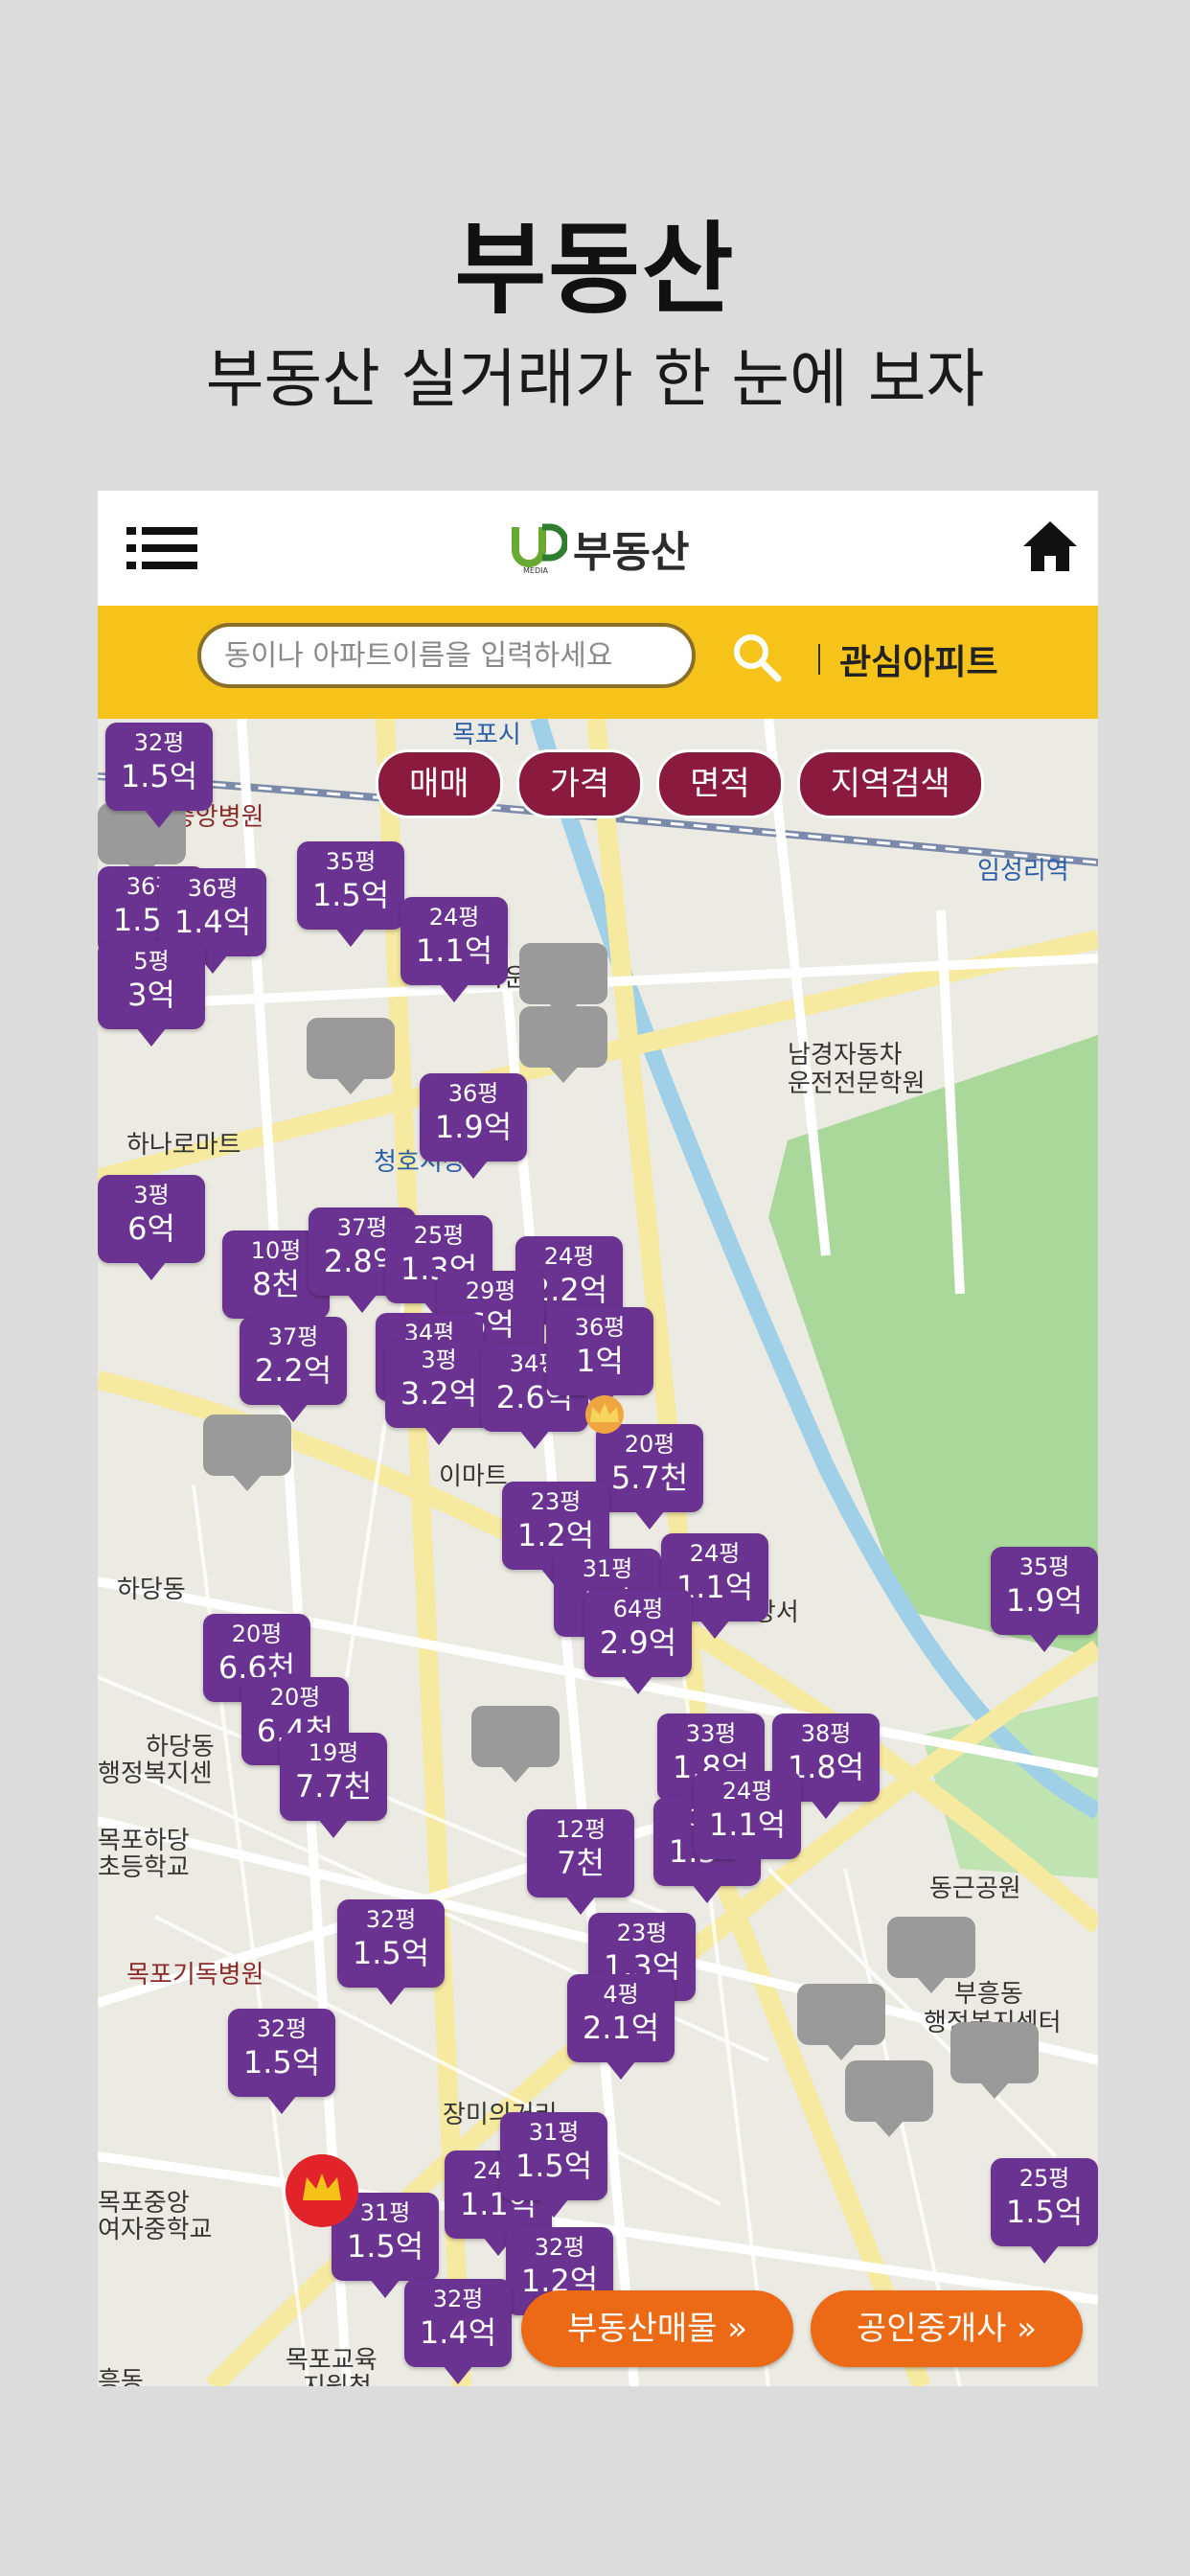 Image resolution: width=1190 pixels, height=2576 pixels. Describe the element at coordinates (607, 1568) in the screenshot. I see `marker-size: 31평` at that location.